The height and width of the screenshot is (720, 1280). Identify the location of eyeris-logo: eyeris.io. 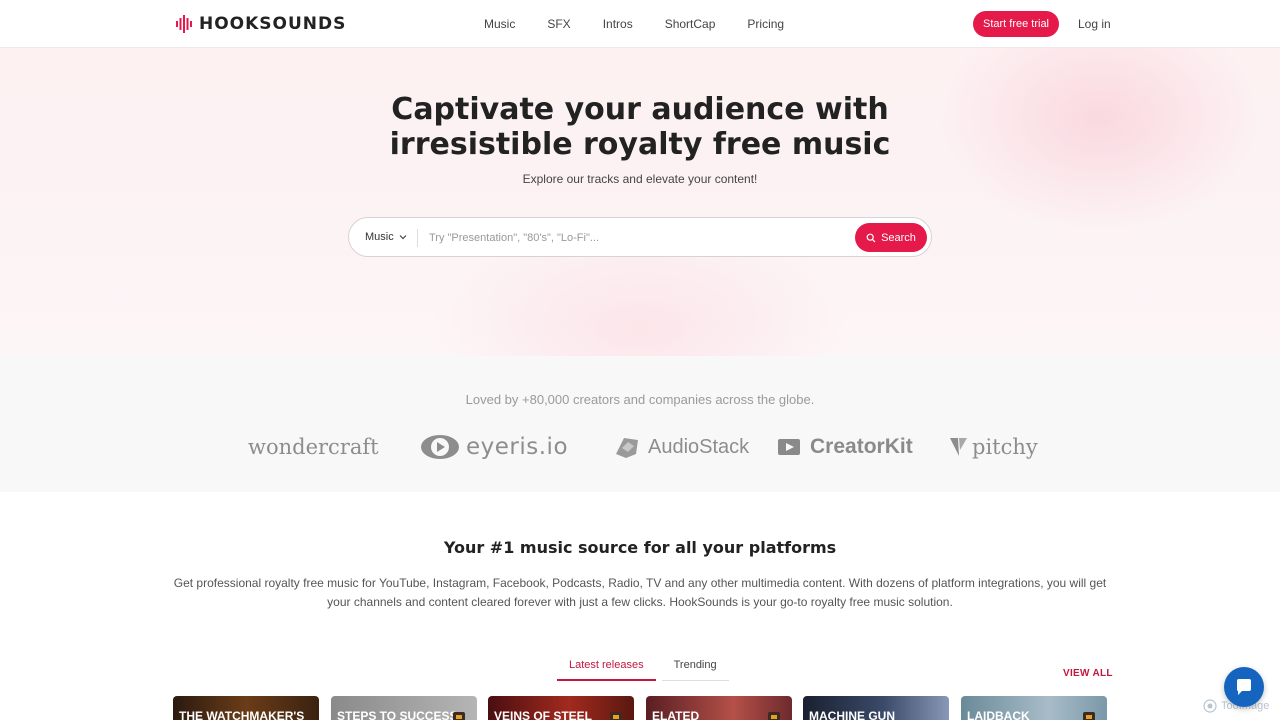
(494, 447).